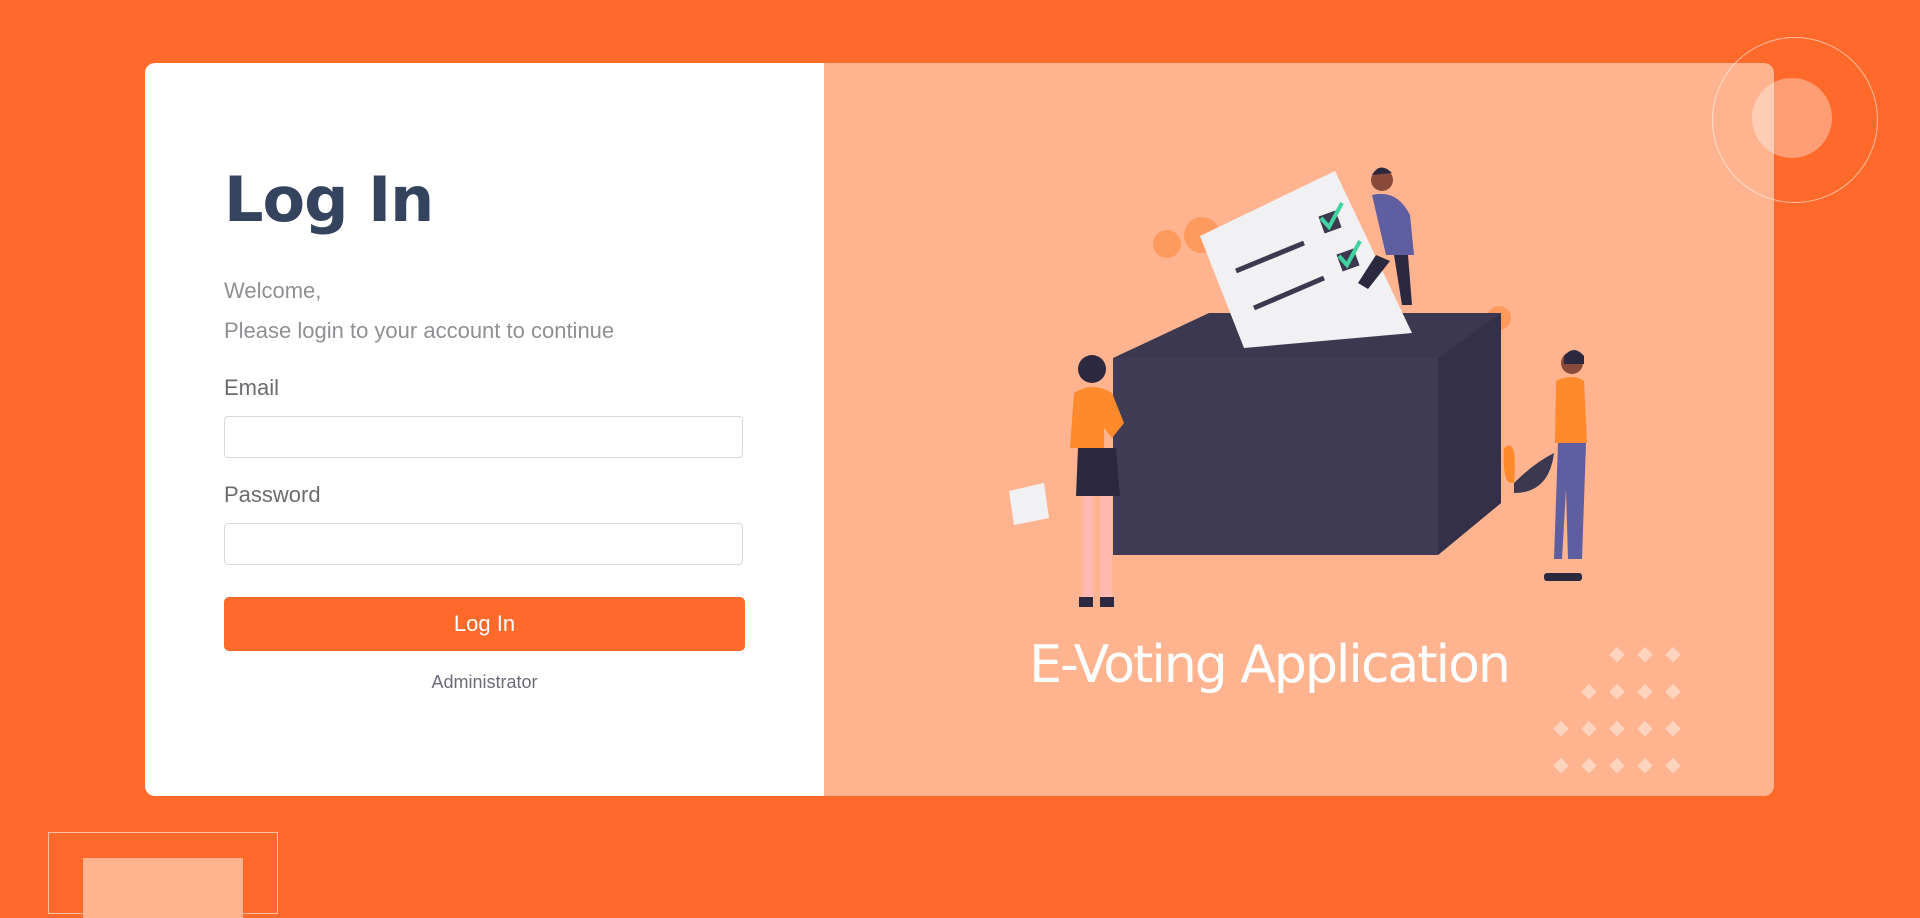 Image resolution: width=1920 pixels, height=918 pixels. What do you see at coordinates (1092, 369) in the screenshot?
I see `person-icon` at bounding box center [1092, 369].